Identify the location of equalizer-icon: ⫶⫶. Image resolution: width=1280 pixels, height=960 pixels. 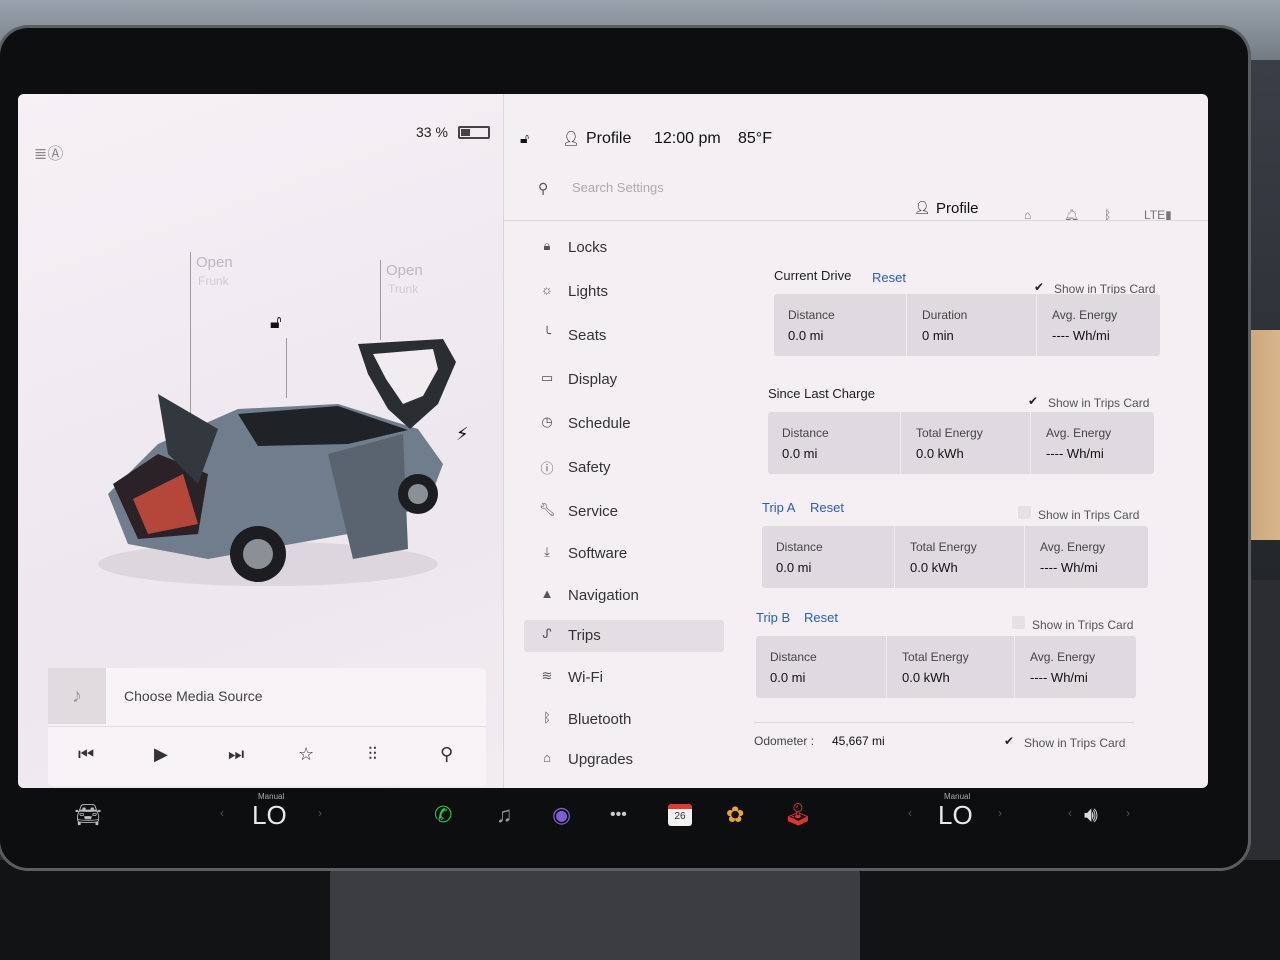
(372, 754).